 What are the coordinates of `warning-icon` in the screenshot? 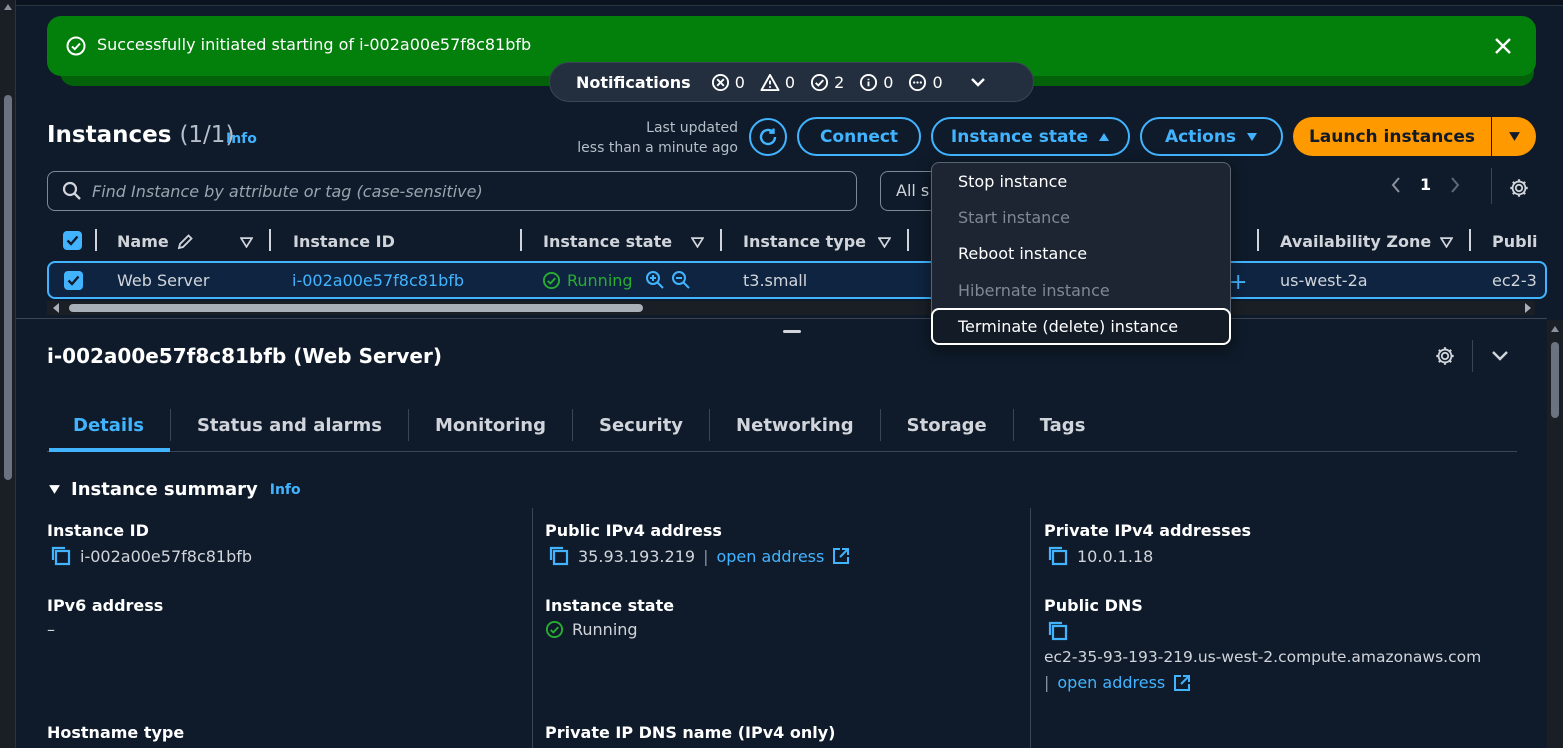 It's located at (770, 82).